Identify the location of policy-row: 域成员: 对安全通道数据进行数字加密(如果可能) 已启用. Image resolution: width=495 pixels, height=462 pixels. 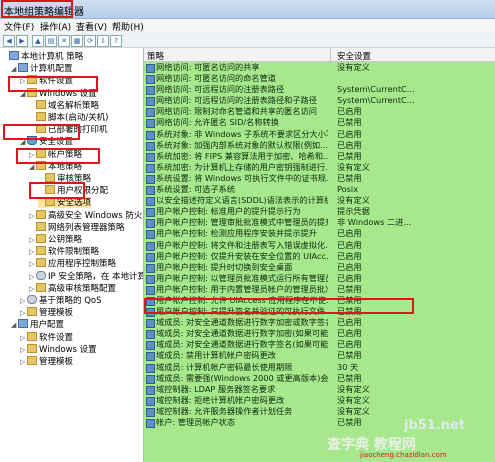
(319, 334).